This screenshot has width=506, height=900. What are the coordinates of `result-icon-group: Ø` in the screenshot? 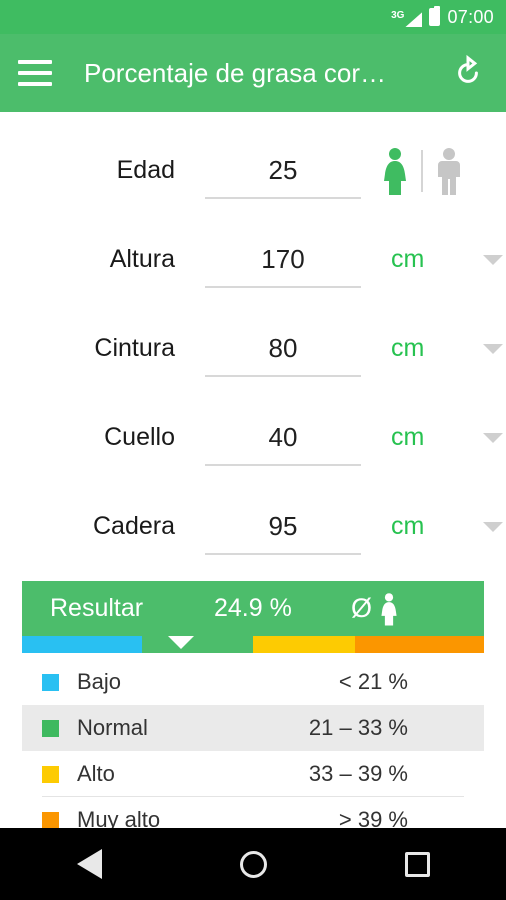 It's located at (417, 609).